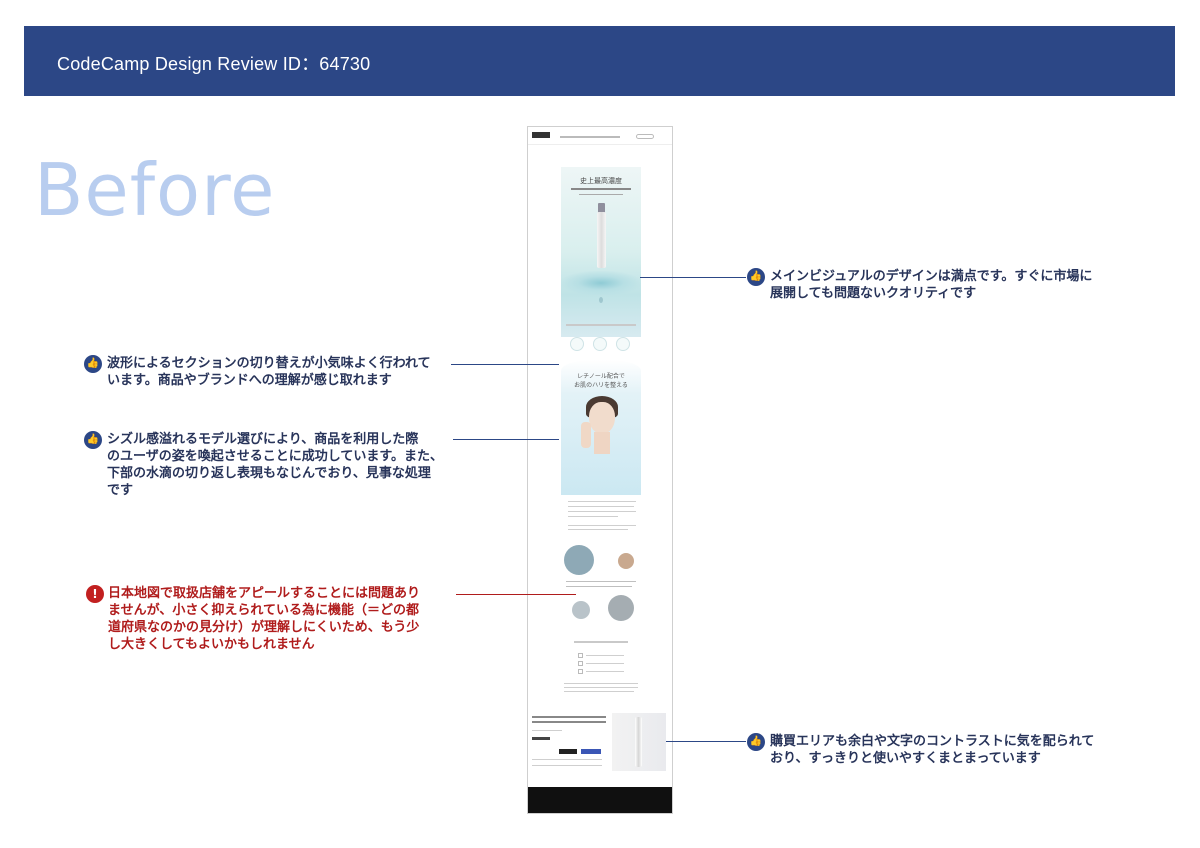  Describe the element at coordinates (214, 64) in the screenshot. I see `review-title: CodeCamp Design Review ID：64730` at that location.